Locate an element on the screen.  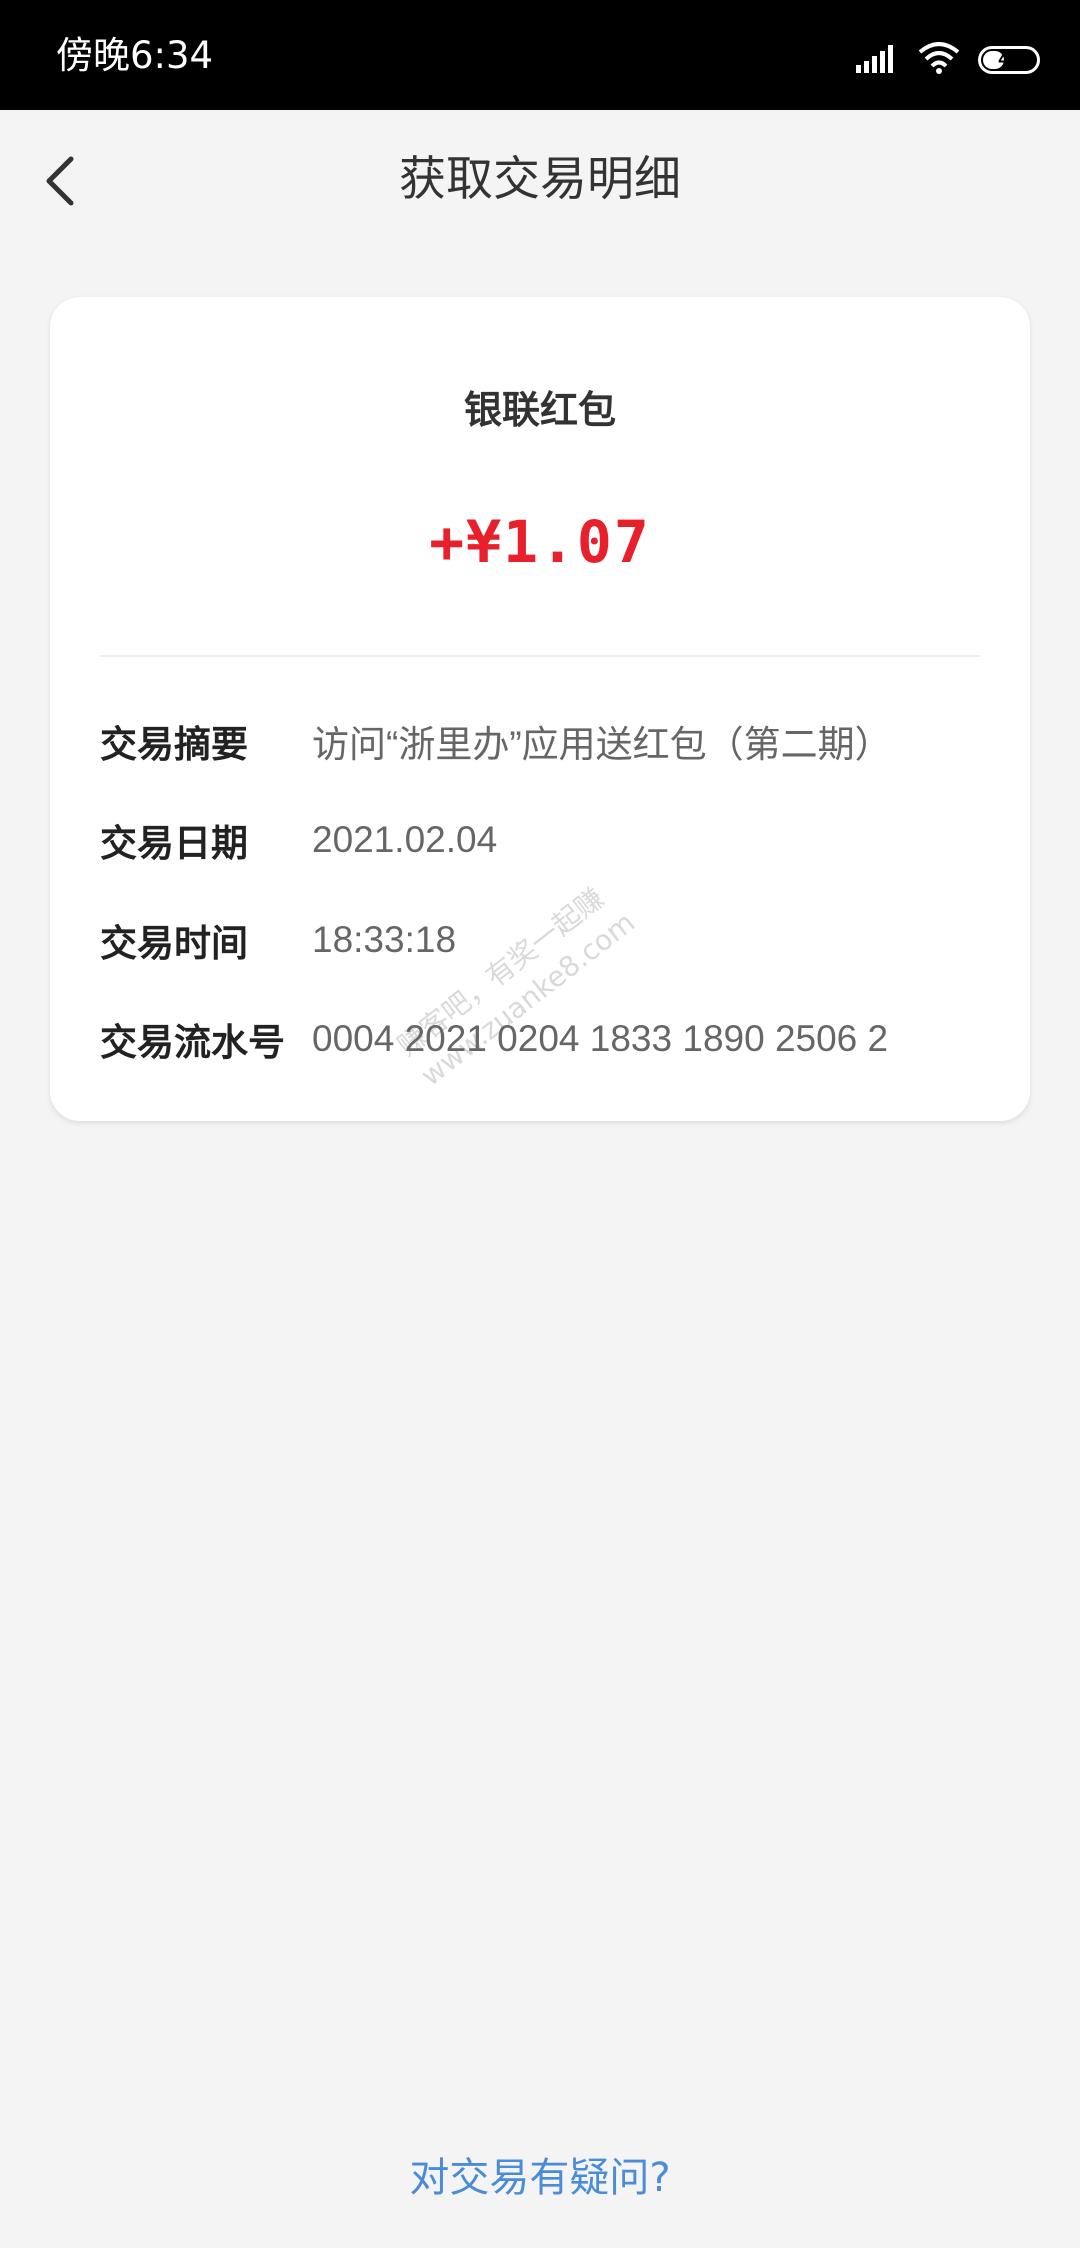
detail-label: 交易时间 is located at coordinates (174, 943).